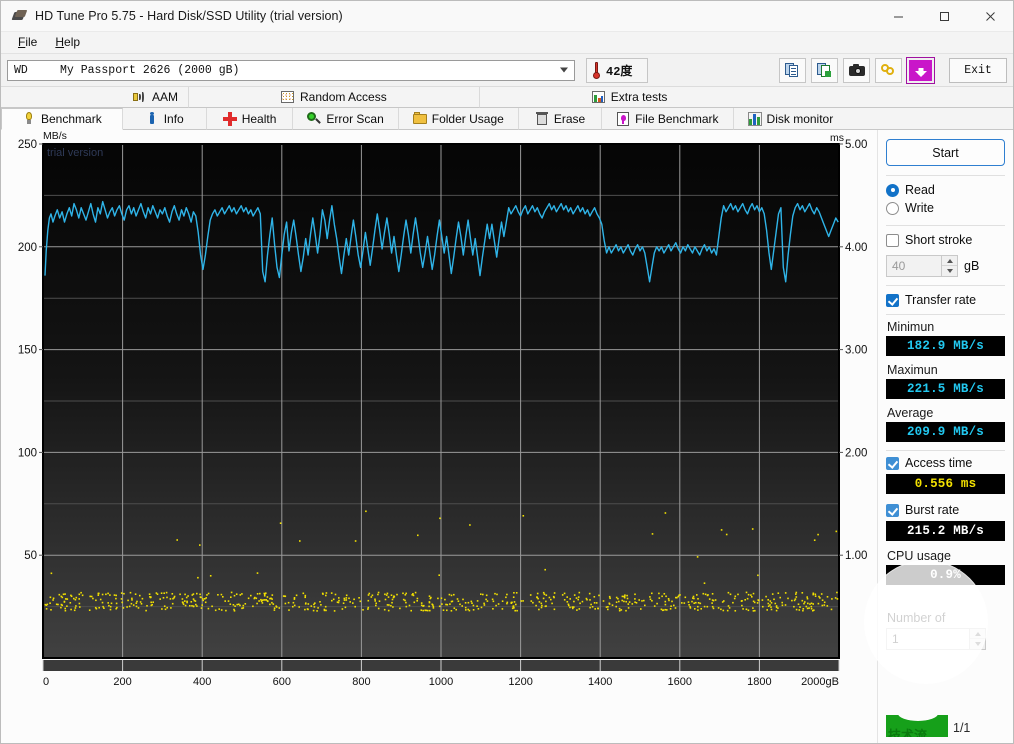 This screenshot has height=744, width=1014. Describe the element at coordinates (945, 152) in the screenshot. I see `start-button: Start` at that location.